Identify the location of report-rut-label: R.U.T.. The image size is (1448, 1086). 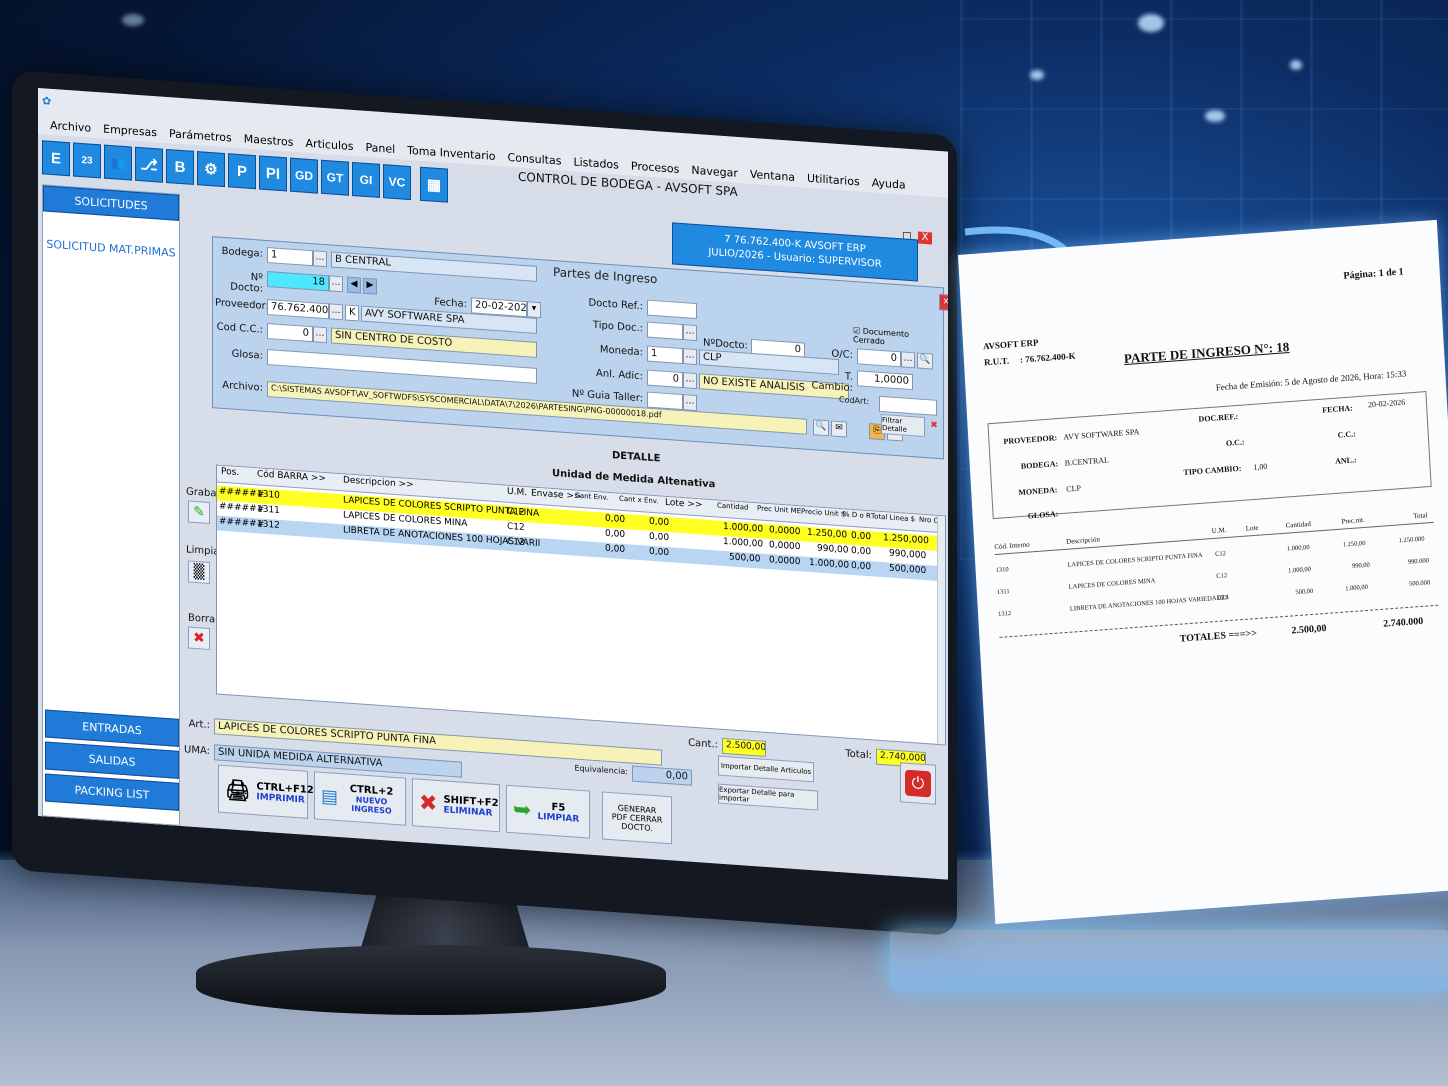
(996, 361).